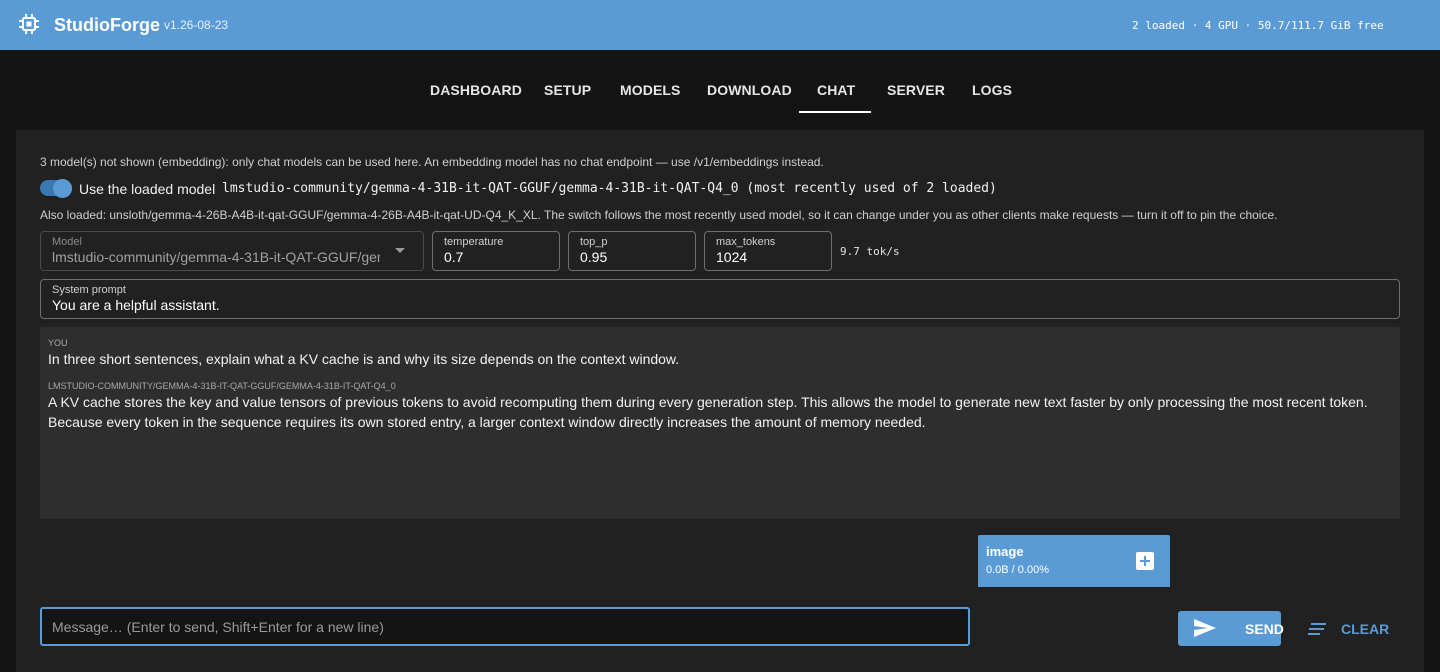 The image size is (1440, 672). What do you see at coordinates (916, 90) in the screenshot?
I see `tab-server: SERVER` at bounding box center [916, 90].